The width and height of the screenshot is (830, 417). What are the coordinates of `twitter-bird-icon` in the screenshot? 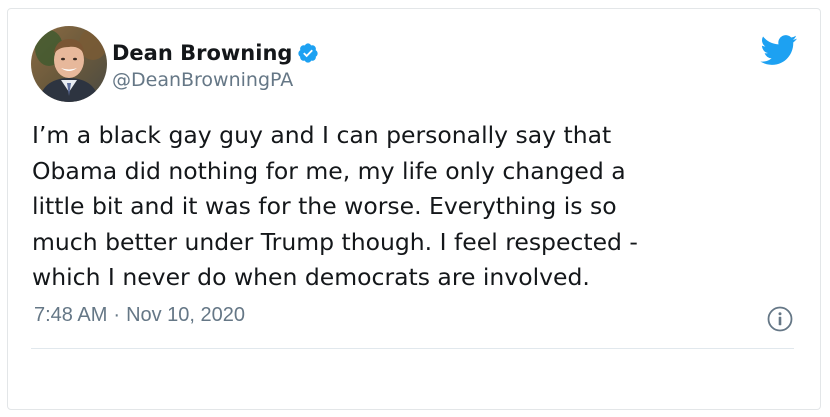 It's located at (779, 50).